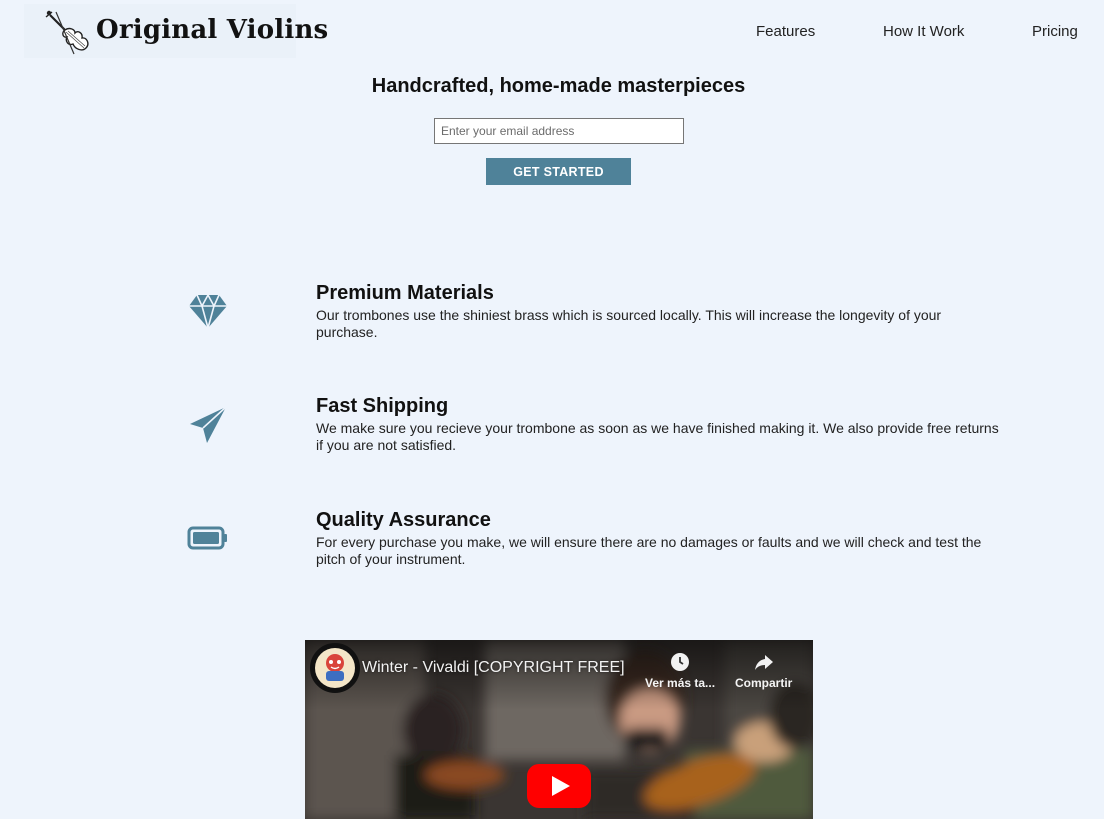  Describe the element at coordinates (680, 662) in the screenshot. I see `clock-icon` at that location.